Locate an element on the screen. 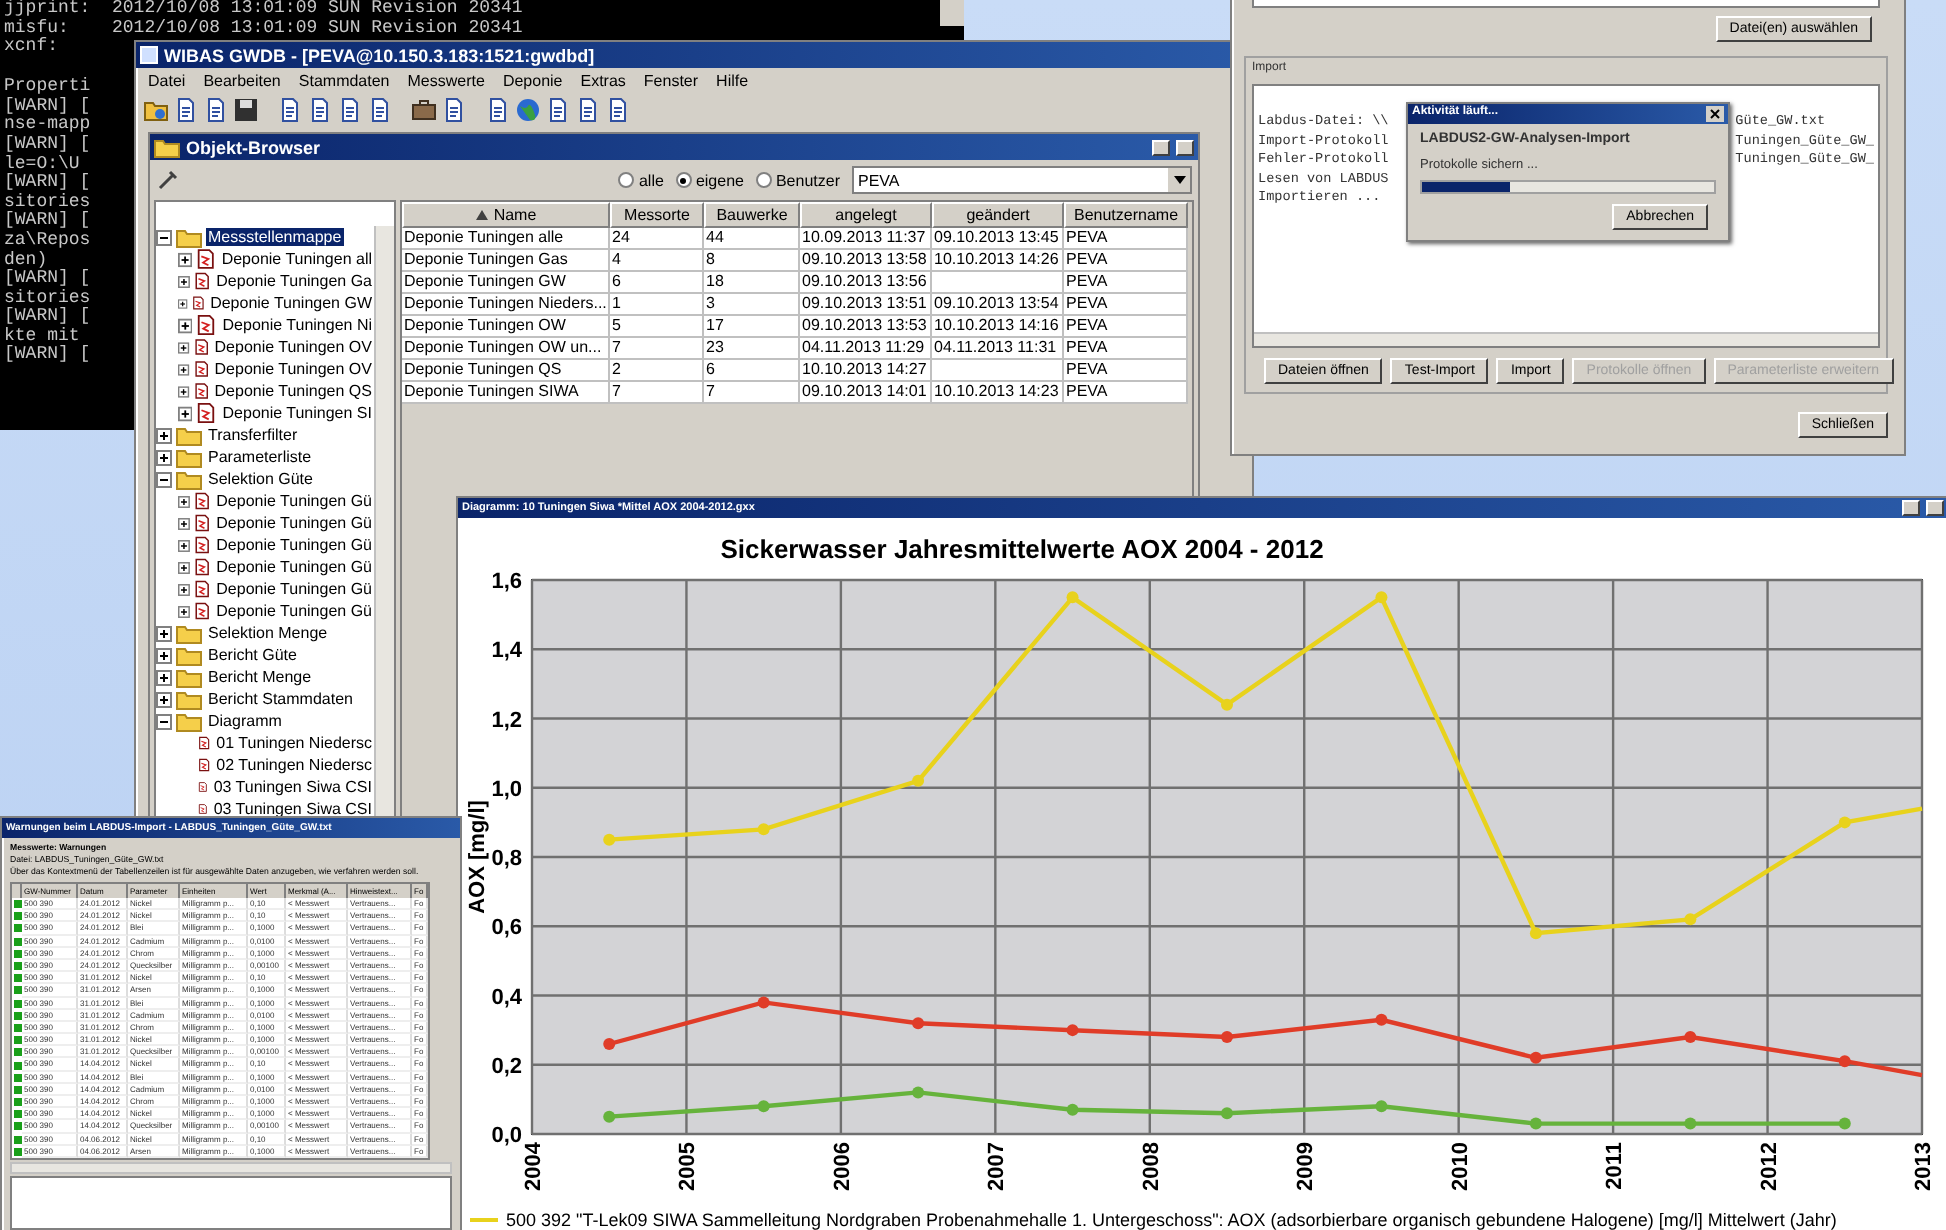 The width and height of the screenshot is (1946, 1230). tree-item: Deponie Tuningen all is located at coordinates (296, 259).